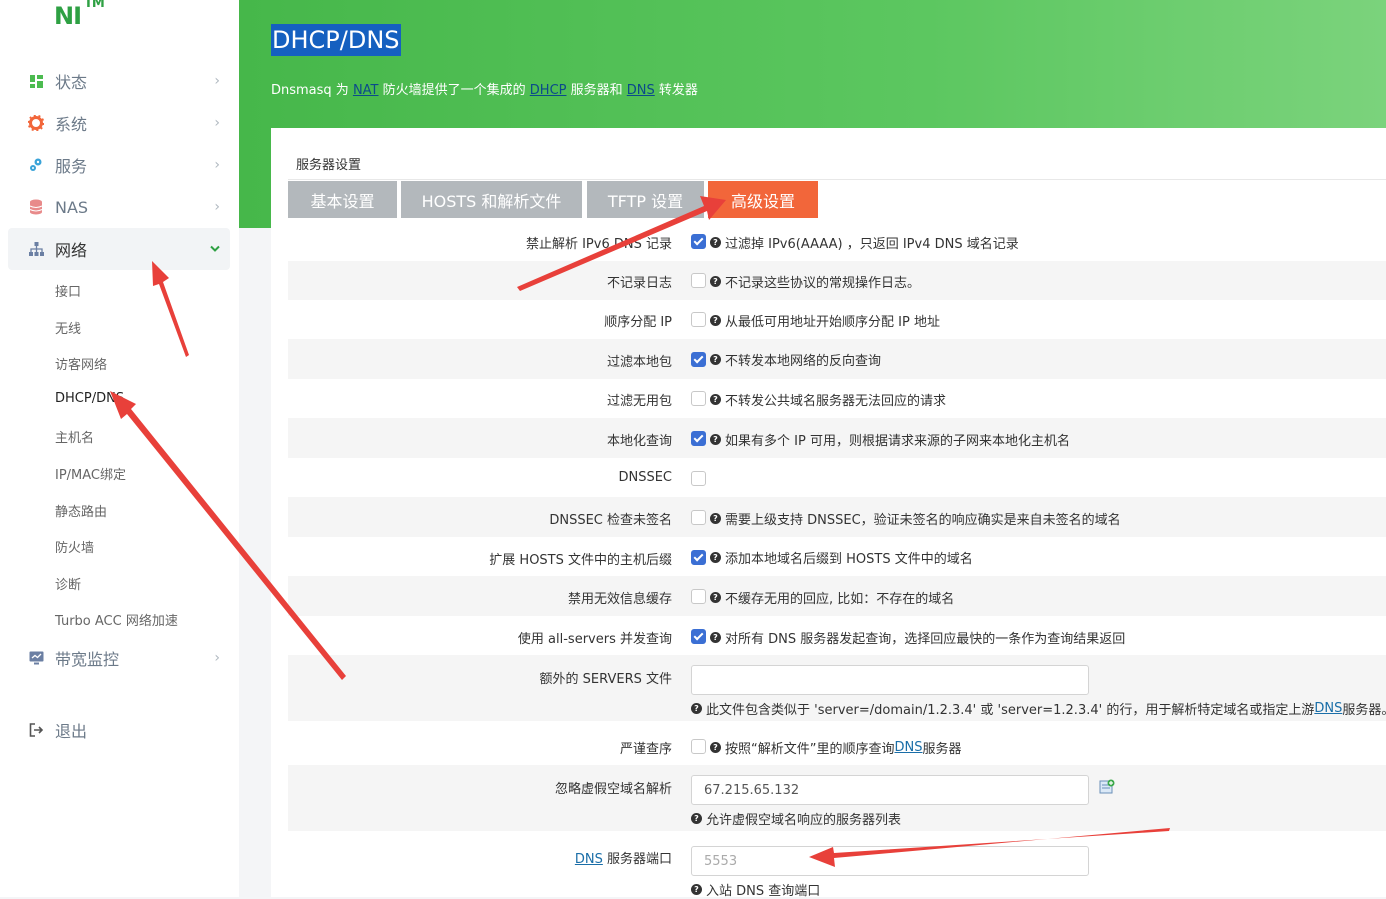  What do you see at coordinates (639, 362) in the screenshot?
I see `setting-label: 过滤本地包` at bounding box center [639, 362].